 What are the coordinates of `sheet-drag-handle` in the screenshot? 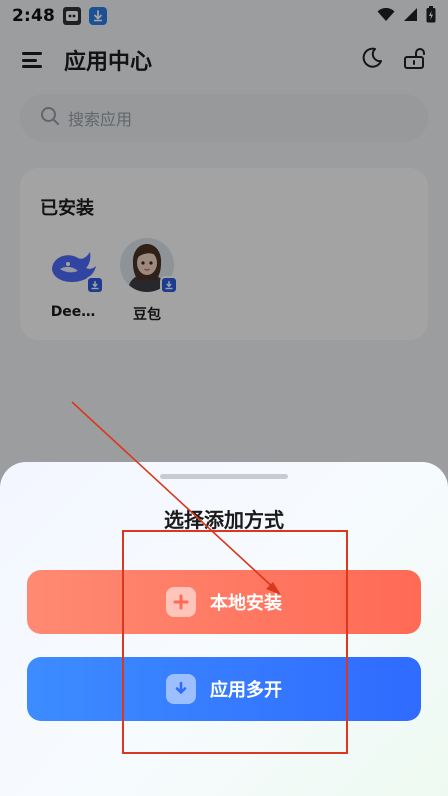 It's located at (224, 476).